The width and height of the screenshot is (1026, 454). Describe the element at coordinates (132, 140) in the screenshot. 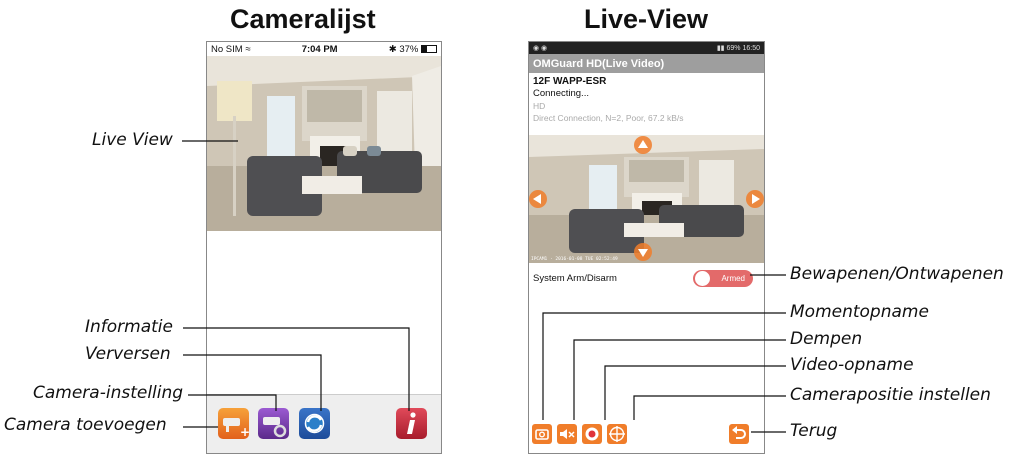

I see `callout-live-view: Live View` at that location.